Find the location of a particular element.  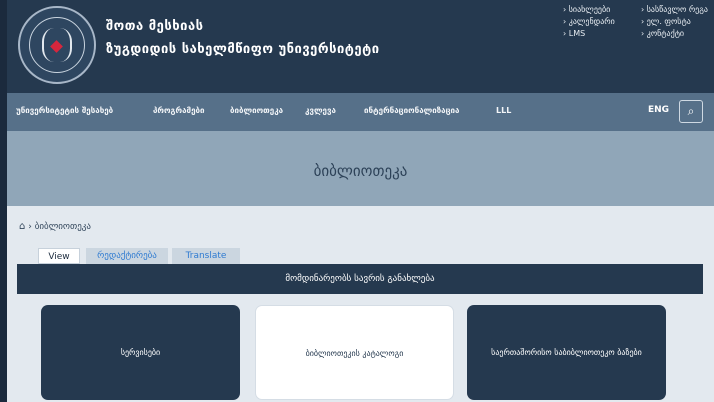

university-name-line1: შოთა მესხიას is located at coordinates (155, 26).